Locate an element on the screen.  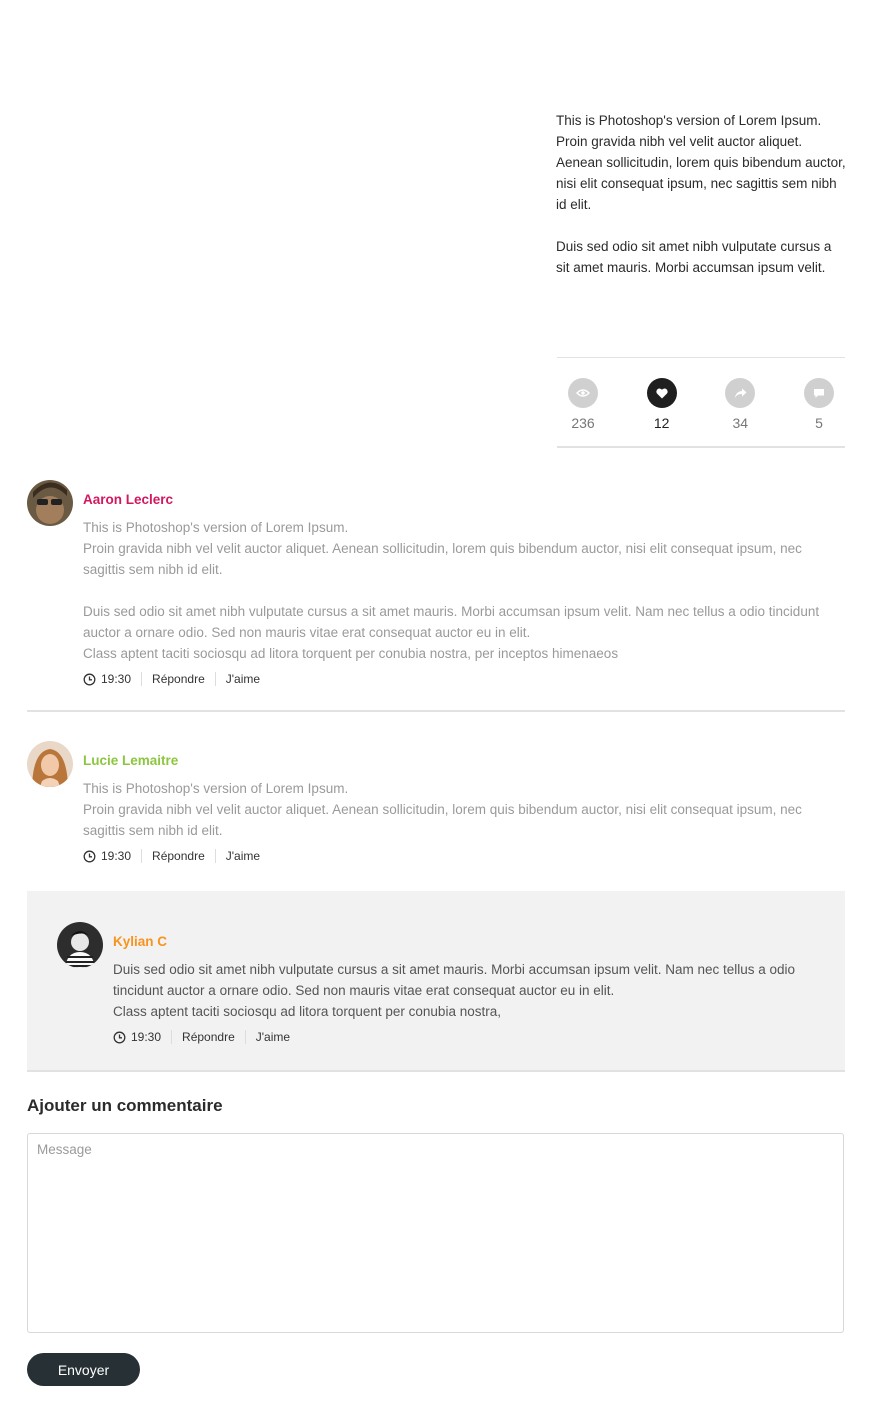
send-button: Envoyer is located at coordinates (83, 1369).